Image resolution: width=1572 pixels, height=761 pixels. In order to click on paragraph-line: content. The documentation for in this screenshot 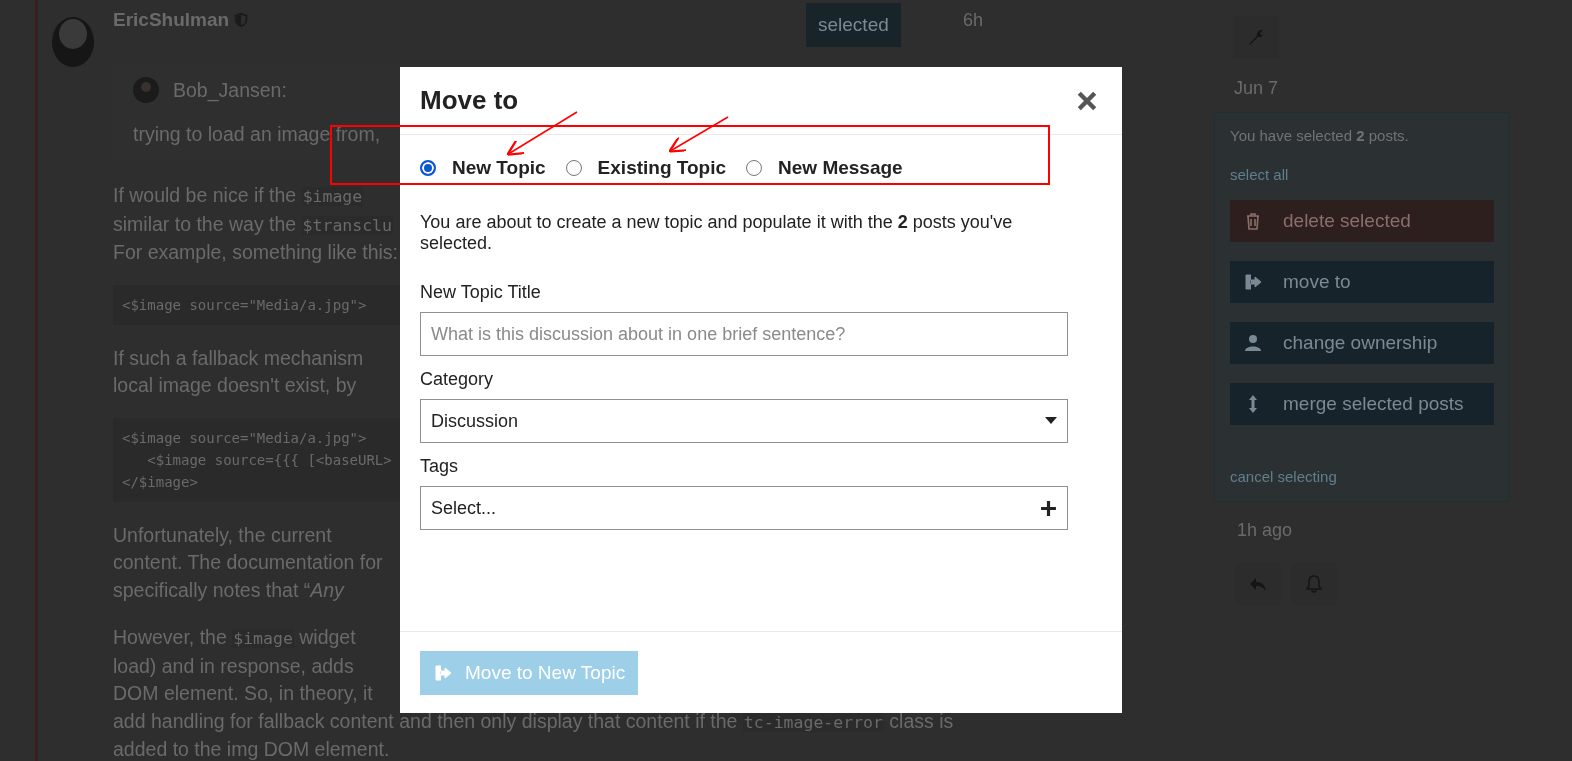, I will do `click(248, 562)`.